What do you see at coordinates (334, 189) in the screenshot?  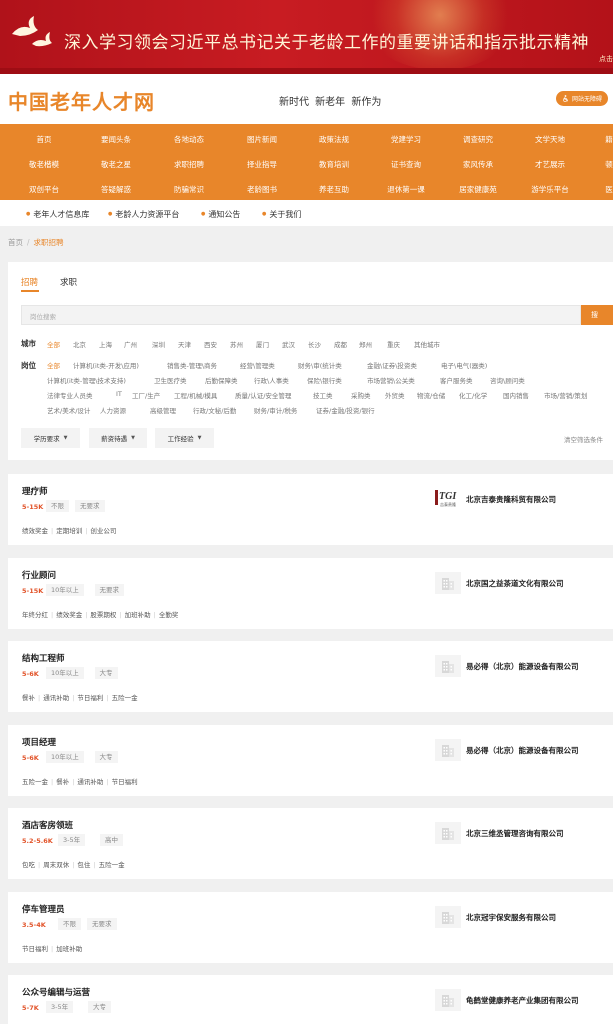 I see `nav-item: 养老互助` at bounding box center [334, 189].